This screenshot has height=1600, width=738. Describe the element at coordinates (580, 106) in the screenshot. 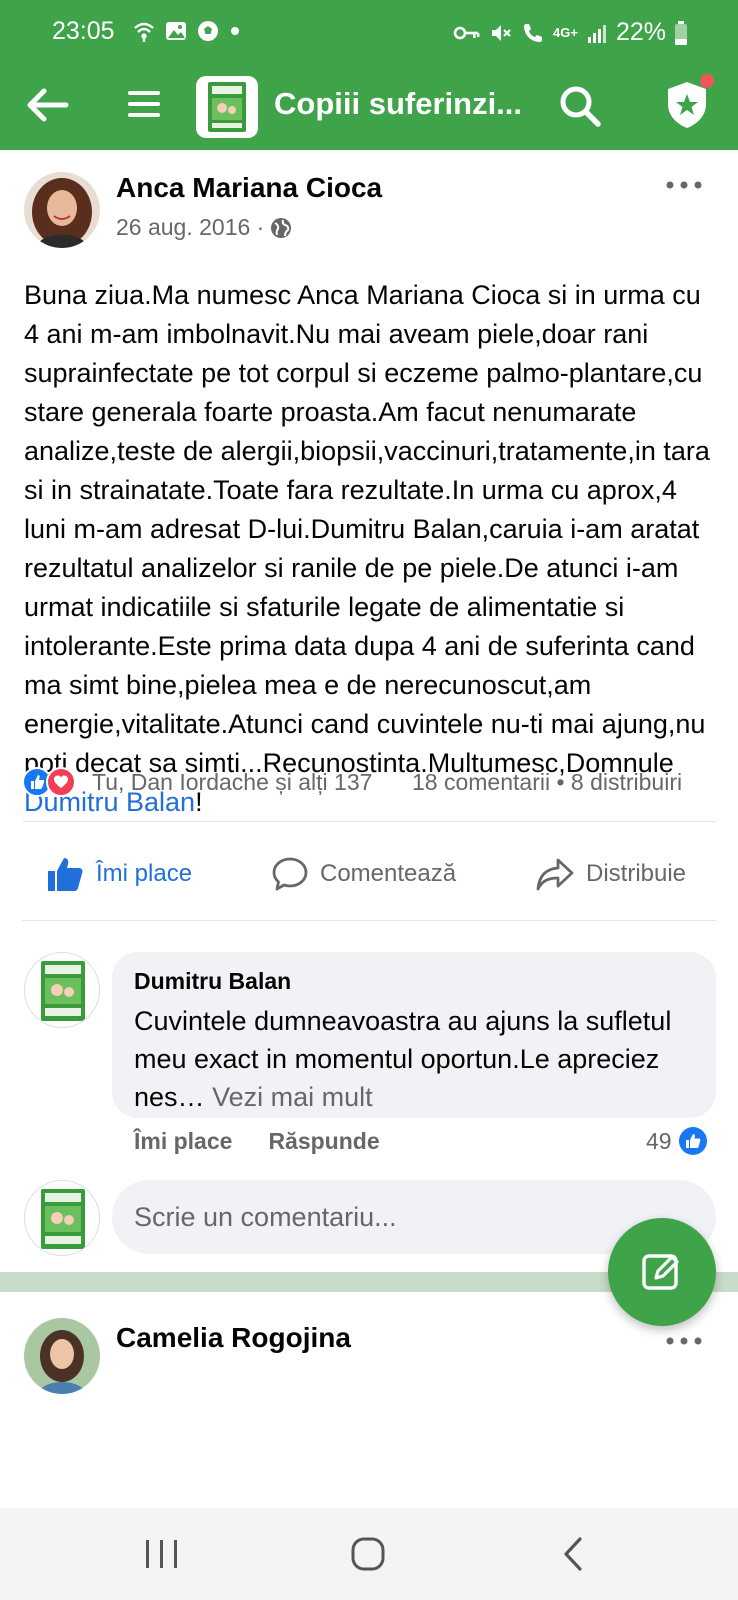

I see `search-icon` at that location.